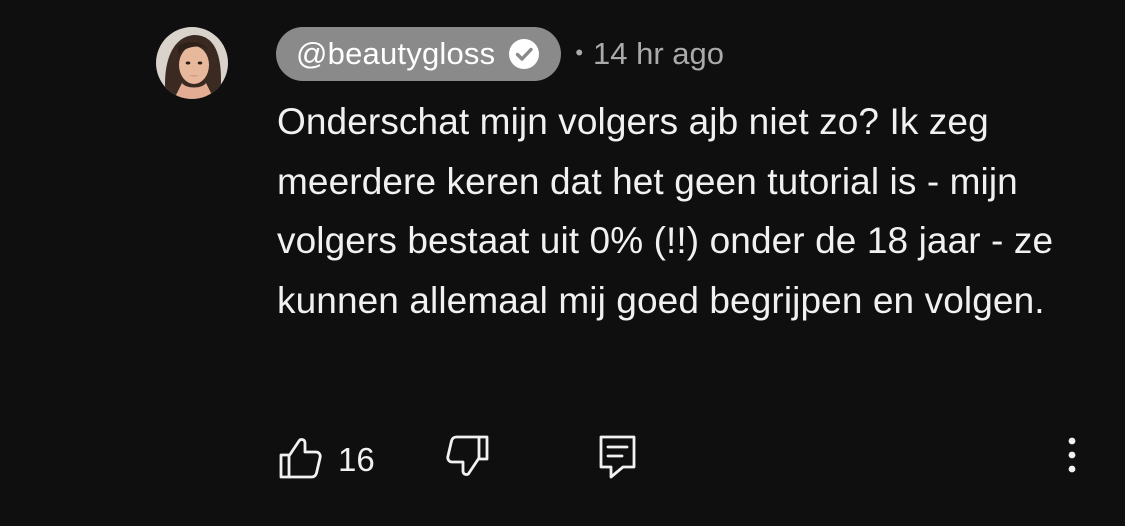 Image resolution: width=1125 pixels, height=526 pixels. What do you see at coordinates (356, 459) in the screenshot?
I see `like-count: 16` at bounding box center [356, 459].